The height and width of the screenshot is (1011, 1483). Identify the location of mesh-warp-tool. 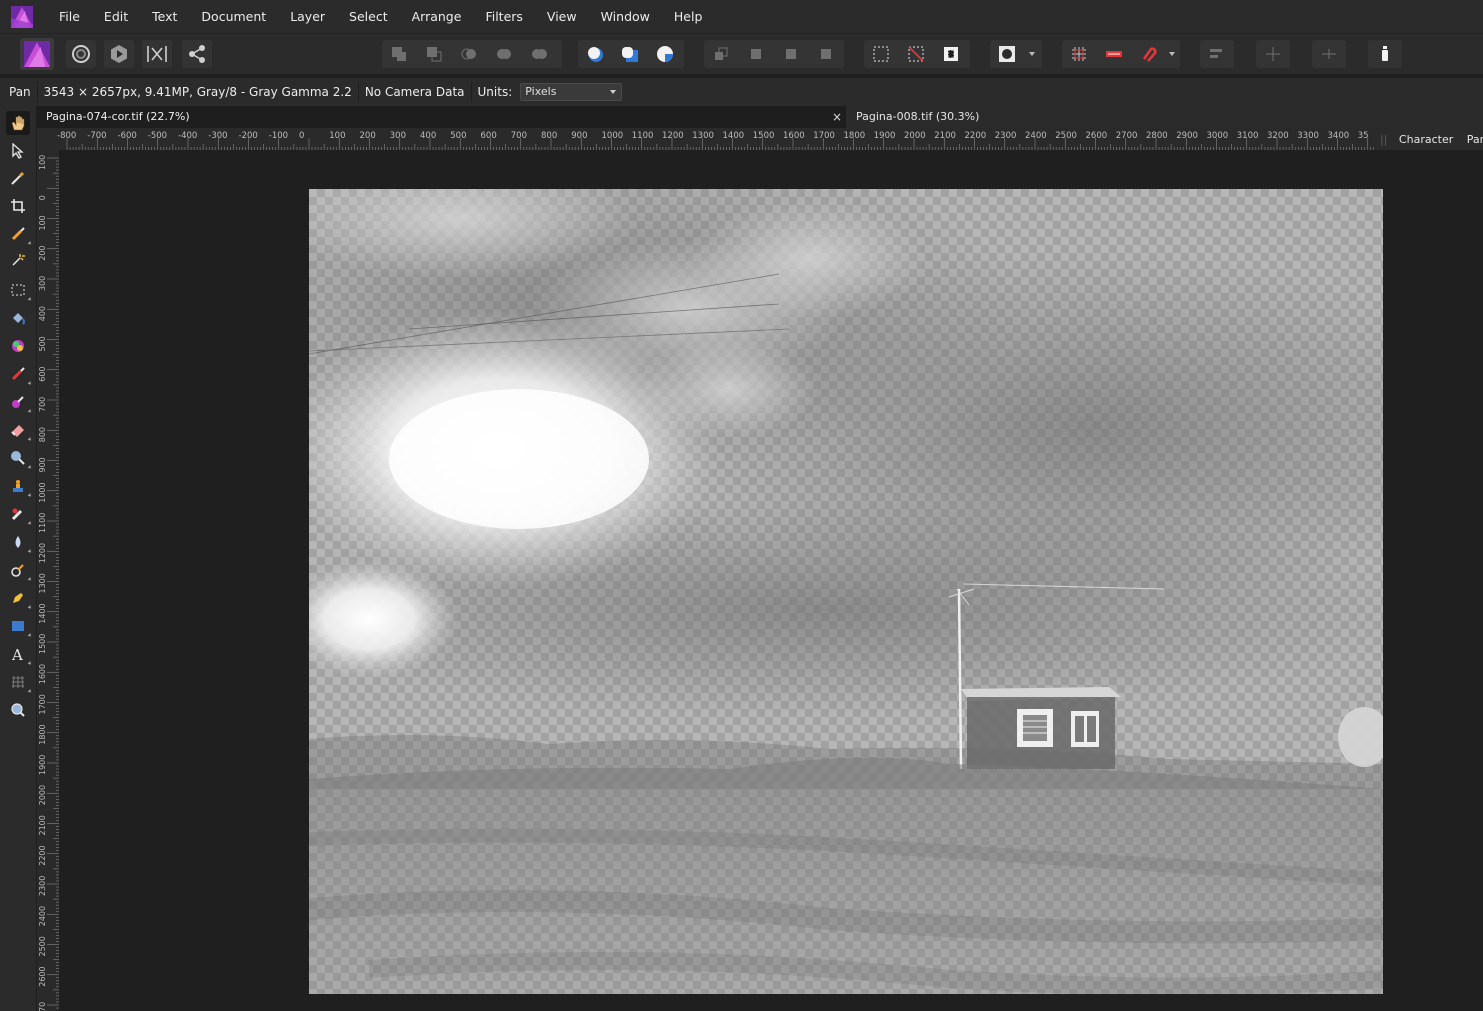
(19, 682).